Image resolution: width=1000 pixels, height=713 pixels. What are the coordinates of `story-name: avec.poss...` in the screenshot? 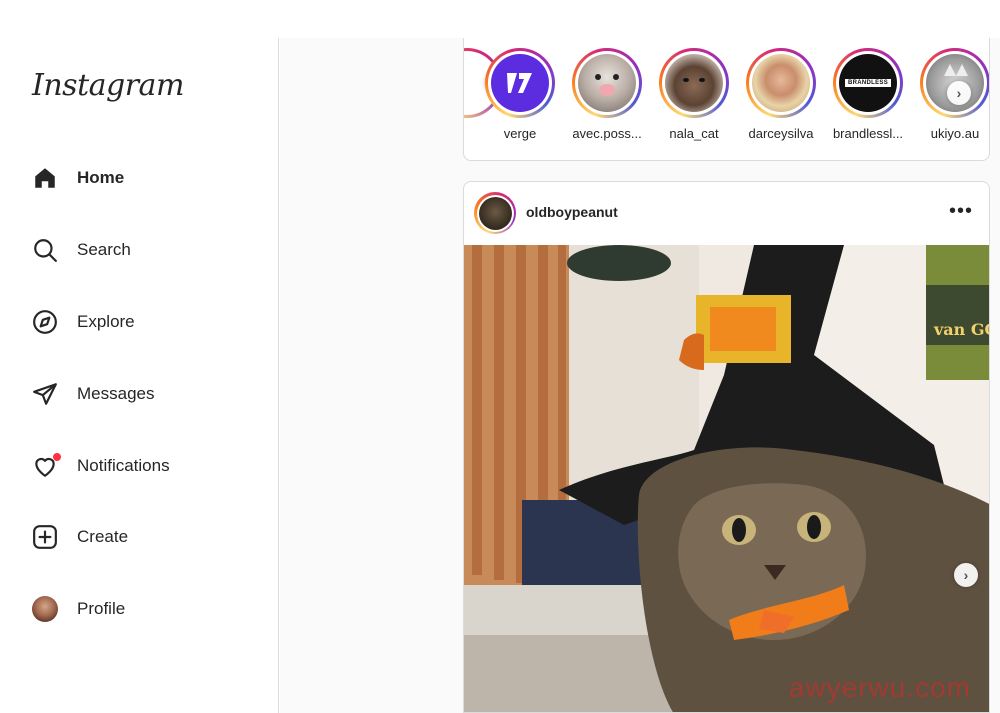 It's located at (607, 133).